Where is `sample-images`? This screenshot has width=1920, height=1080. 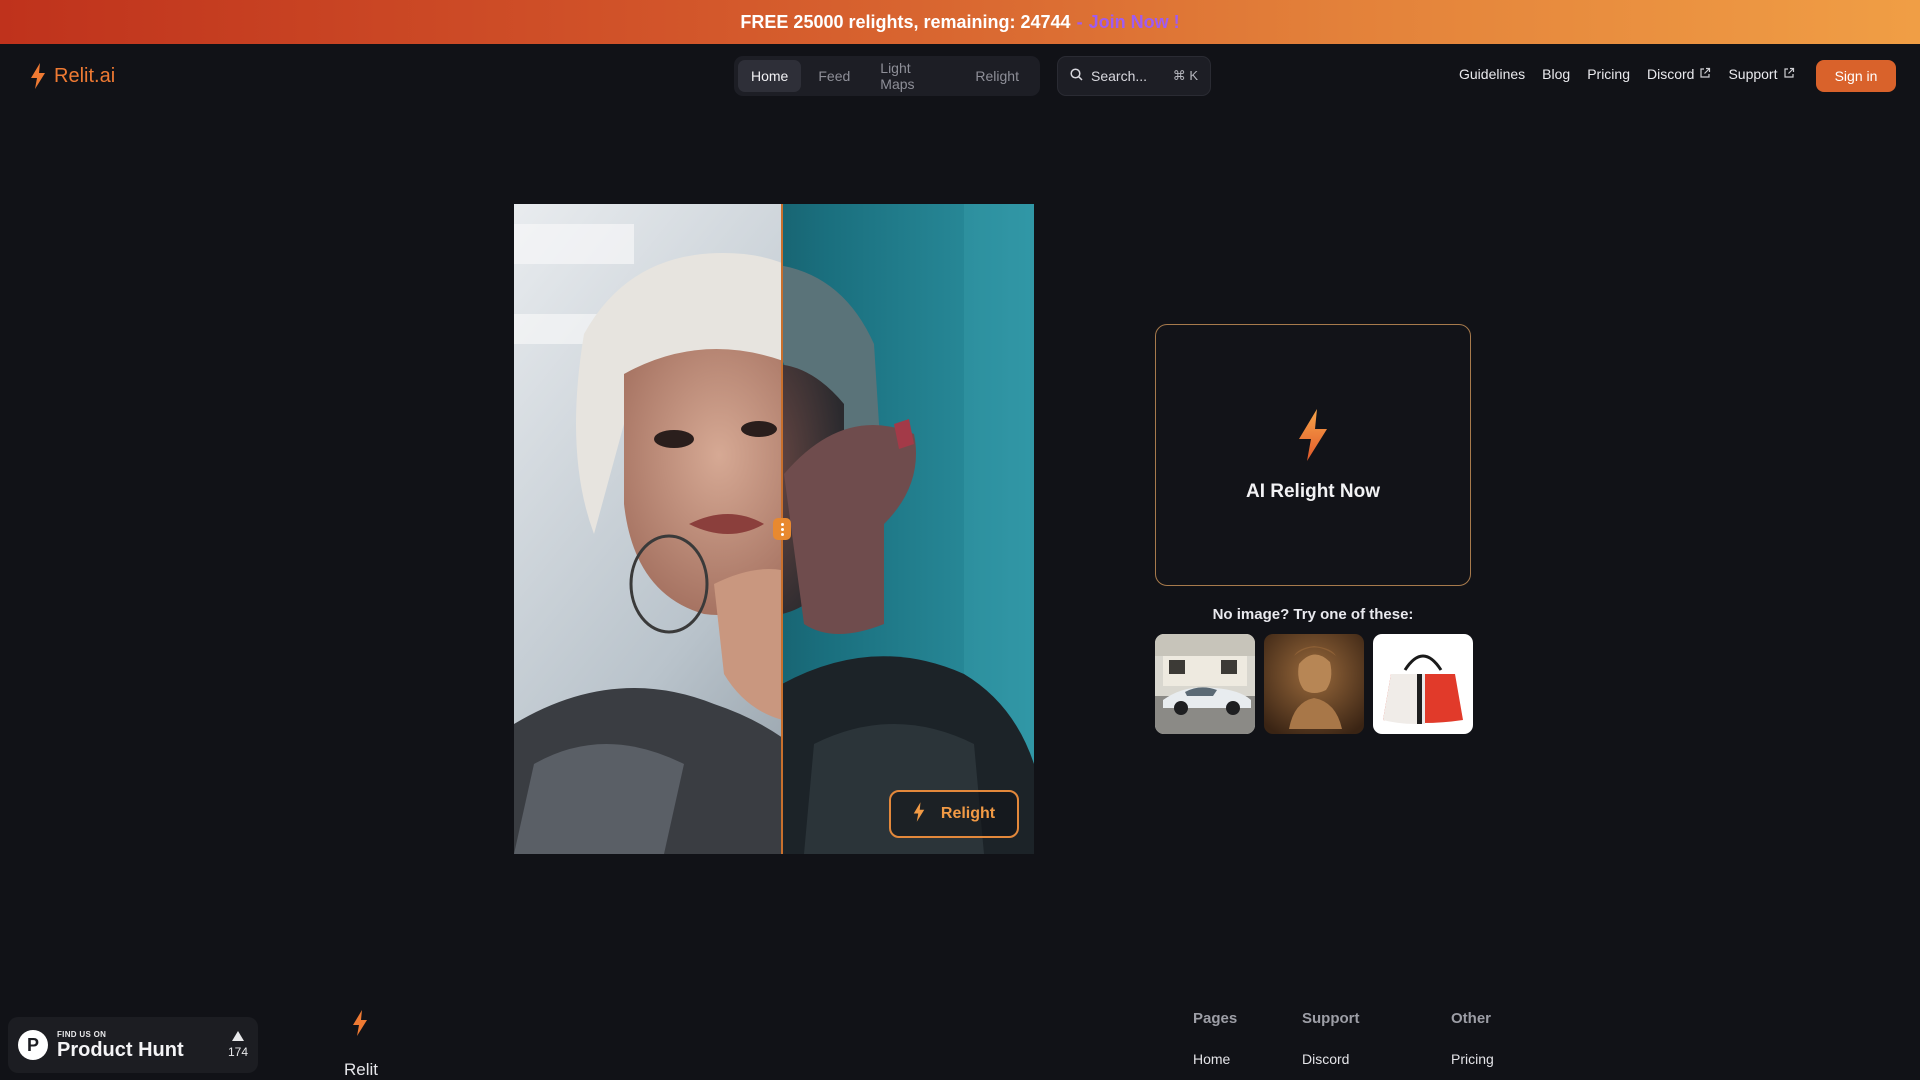 sample-images is located at coordinates (1314, 684).